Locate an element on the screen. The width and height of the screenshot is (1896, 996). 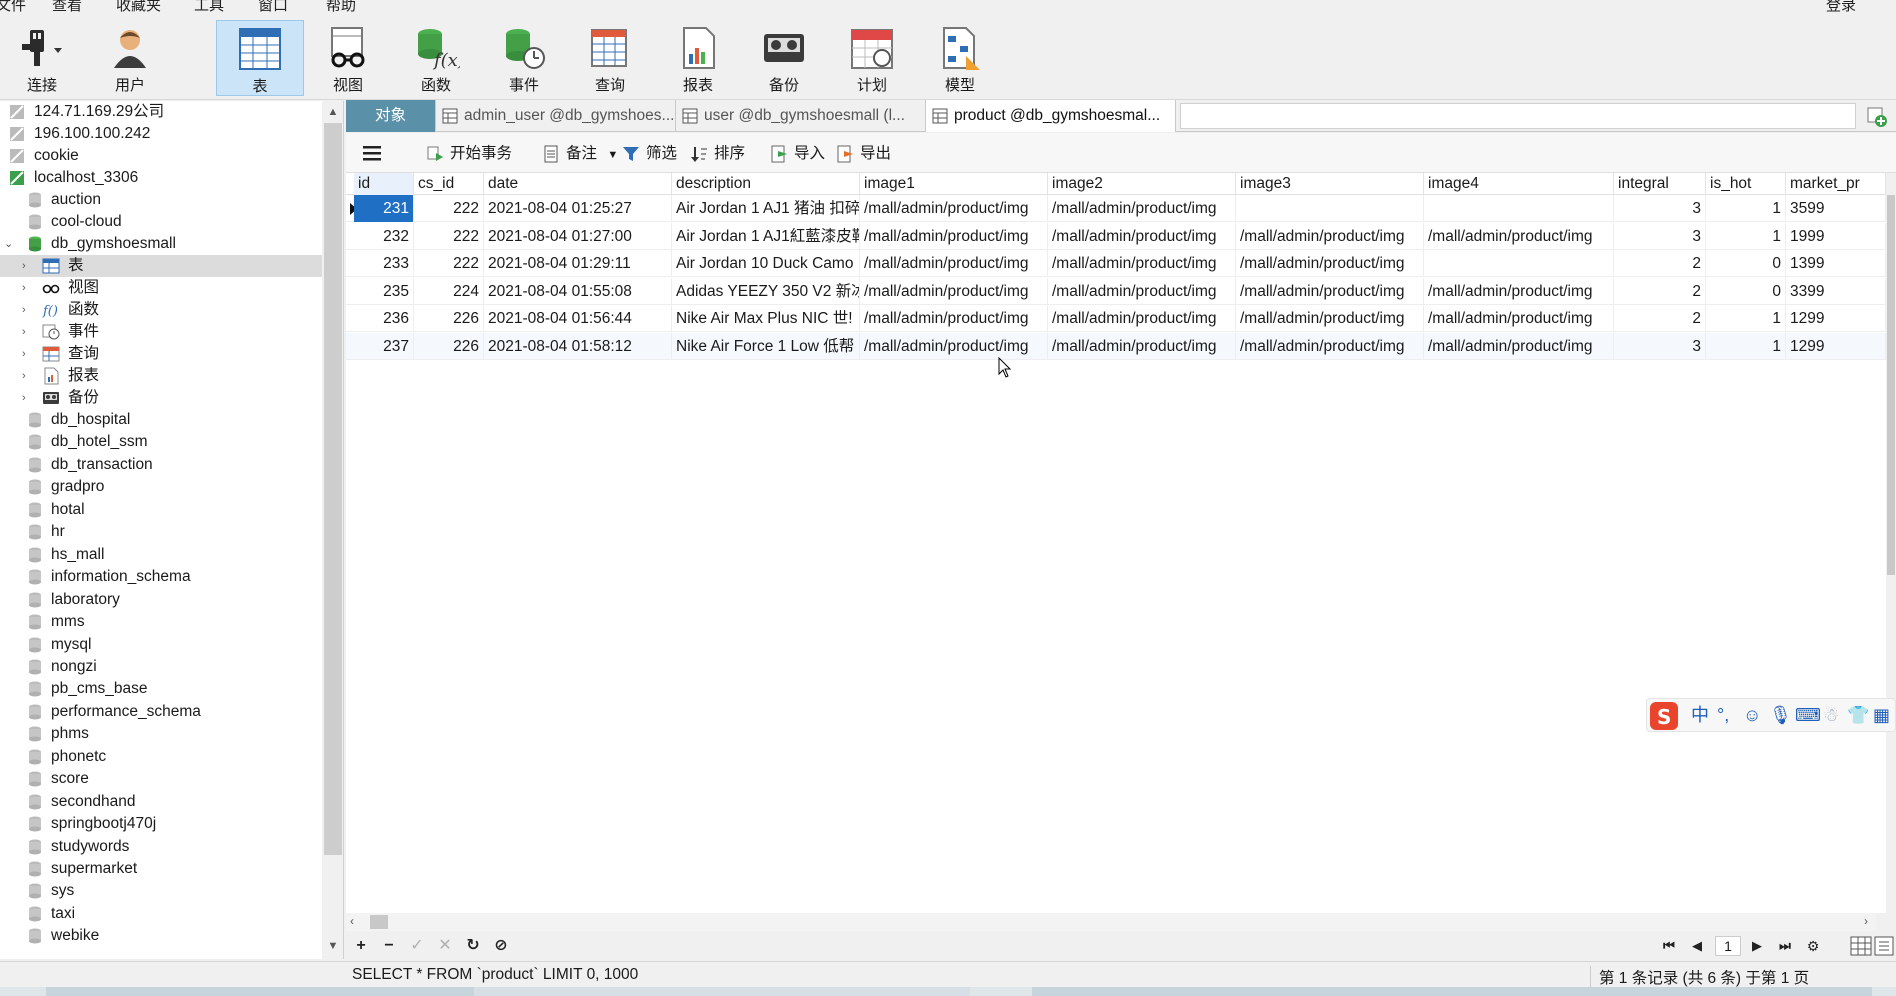
tree-database: supermarket is located at coordinates (161, 869).